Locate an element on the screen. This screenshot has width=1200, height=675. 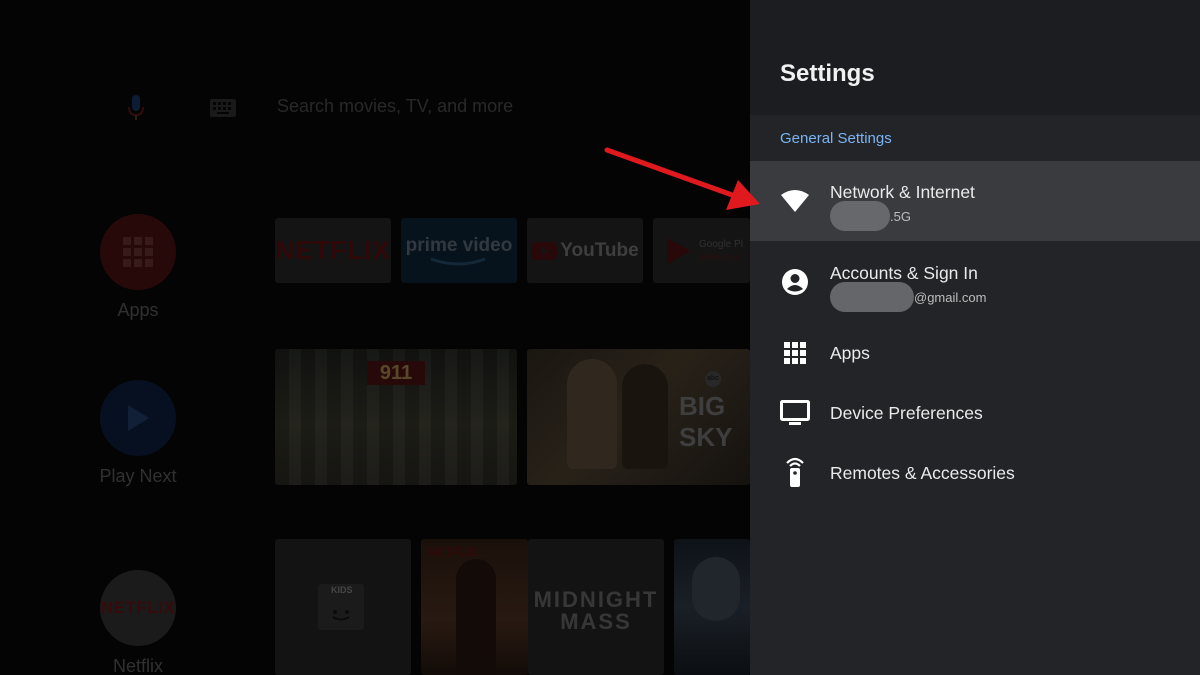
rail-label: Play Next is located at coordinates (138, 476).